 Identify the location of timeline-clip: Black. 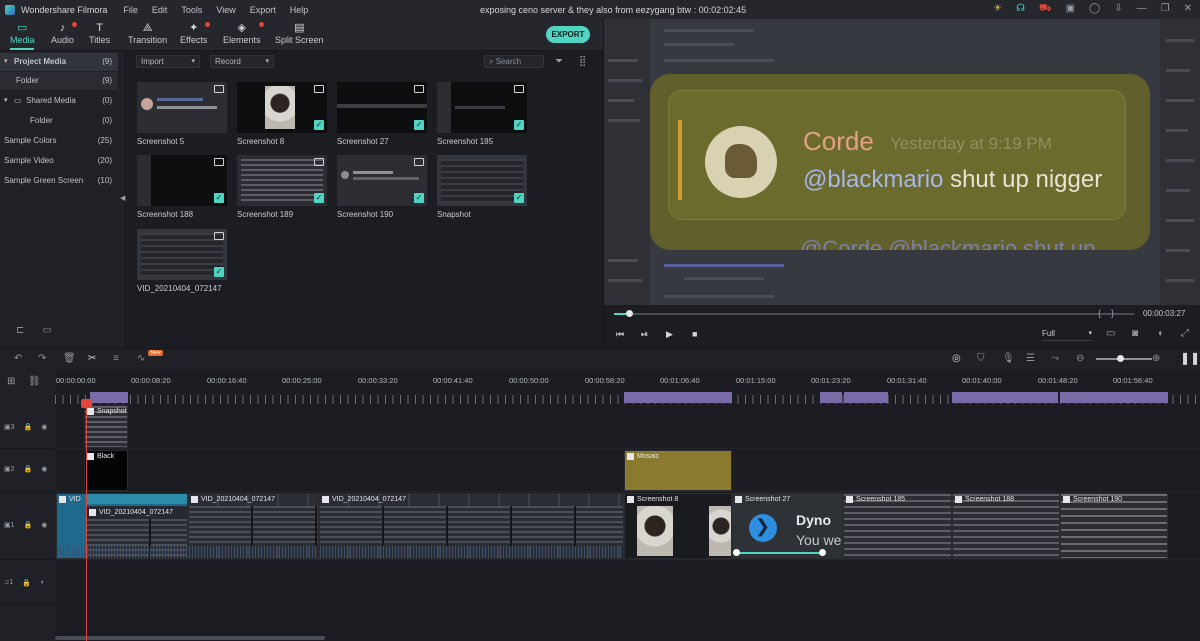
(106, 470).